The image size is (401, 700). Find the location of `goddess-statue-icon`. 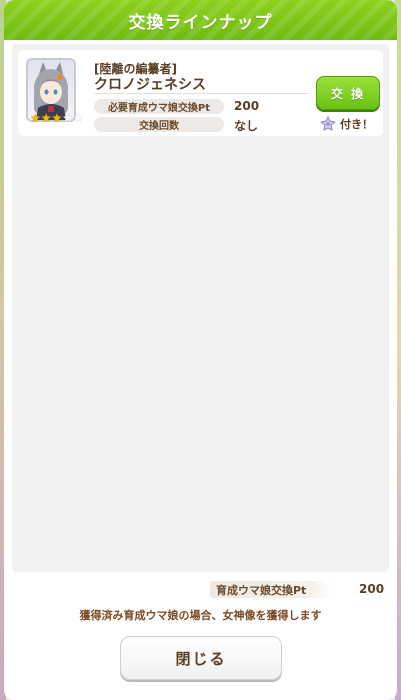

goddess-statue-icon is located at coordinates (328, 123).